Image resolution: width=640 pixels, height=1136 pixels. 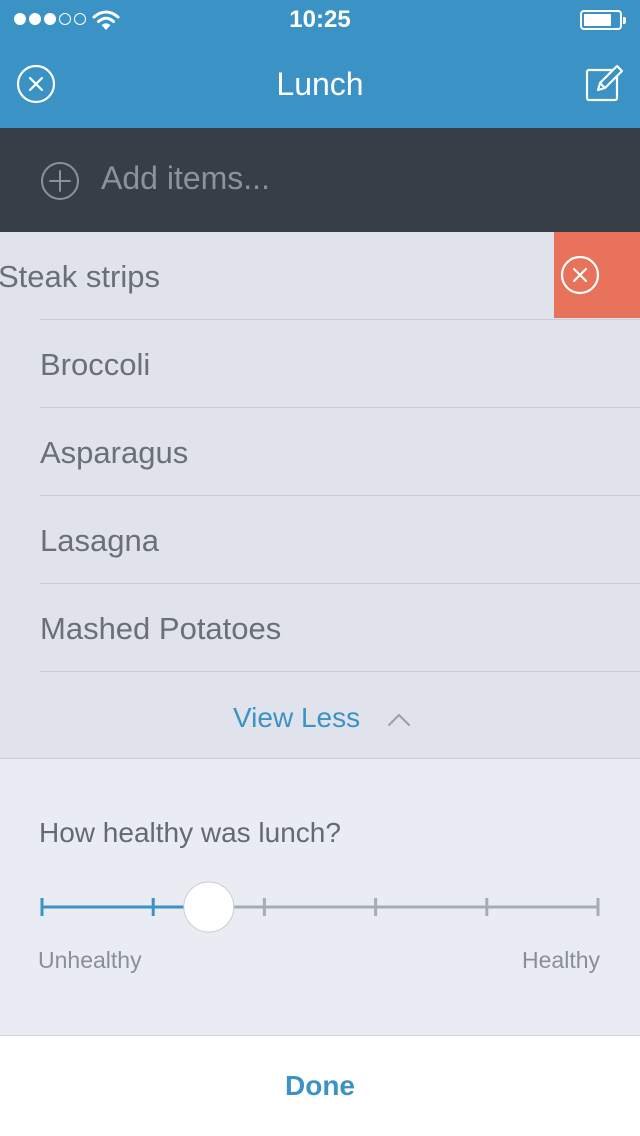 I want to click on list-item: Broccoli, so click(x=320, y=364).